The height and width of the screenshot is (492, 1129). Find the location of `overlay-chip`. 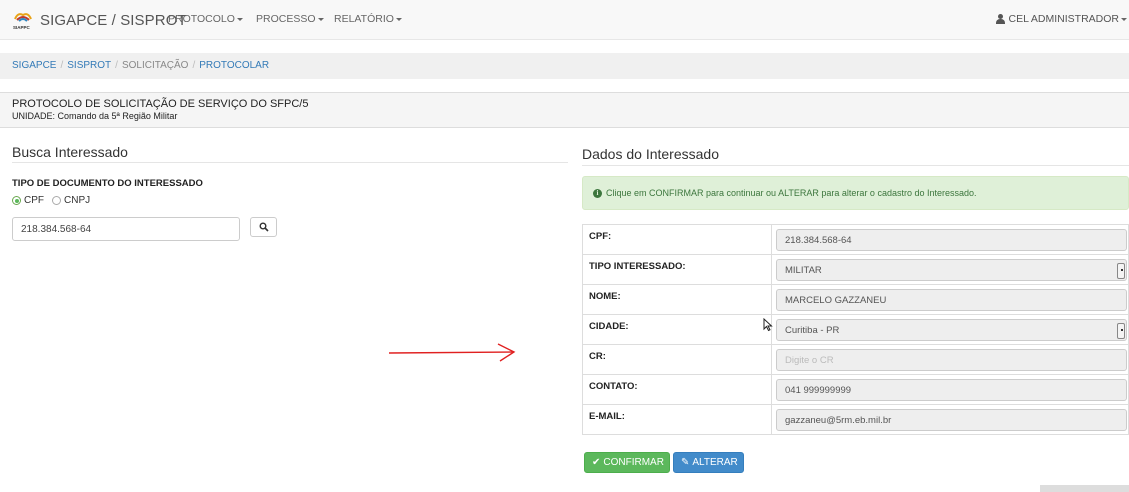

overlay-chip is located at coordinates (1084, 488).